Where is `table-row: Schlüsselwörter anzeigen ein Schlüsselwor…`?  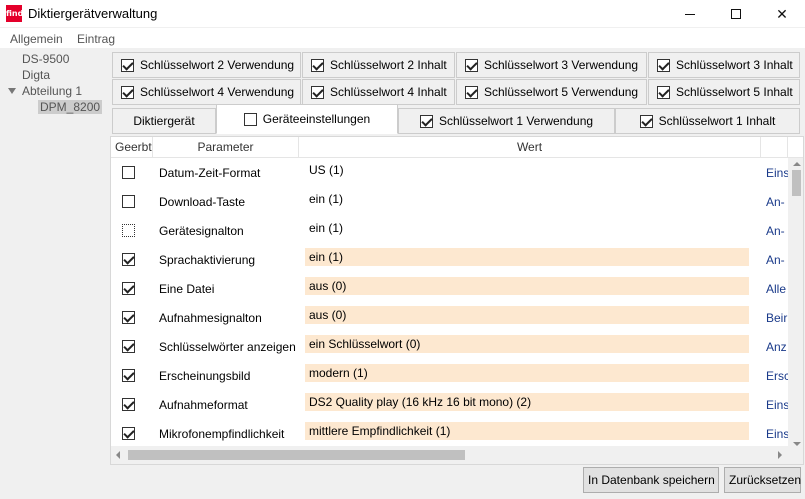 table-row: Schlüsselwörter anzeigen ein Schlüsselwor… is located at coordinates (451, 346).